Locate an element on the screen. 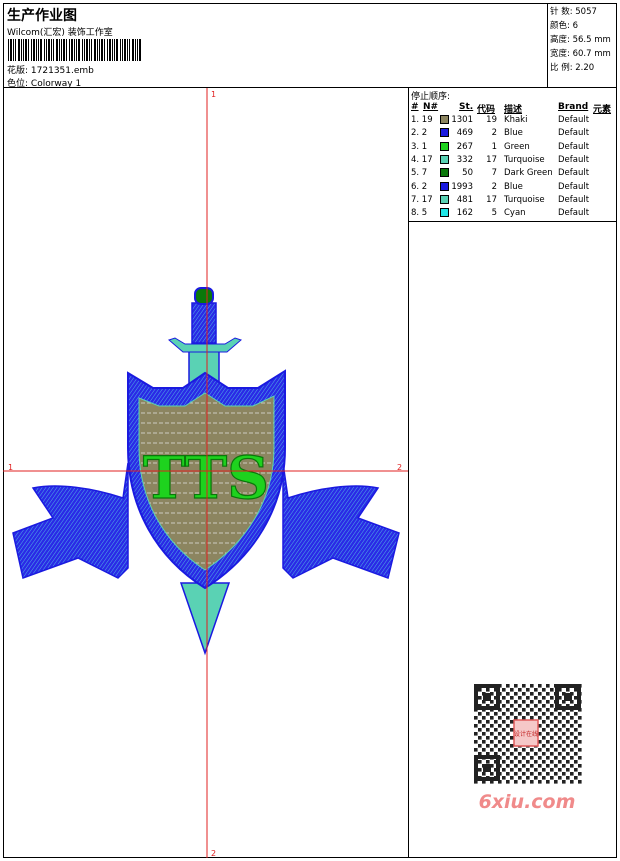 The width and height of the screenshot is (620, 861). watermark-text: 6xiu.com is located at coordinates (527, 802).